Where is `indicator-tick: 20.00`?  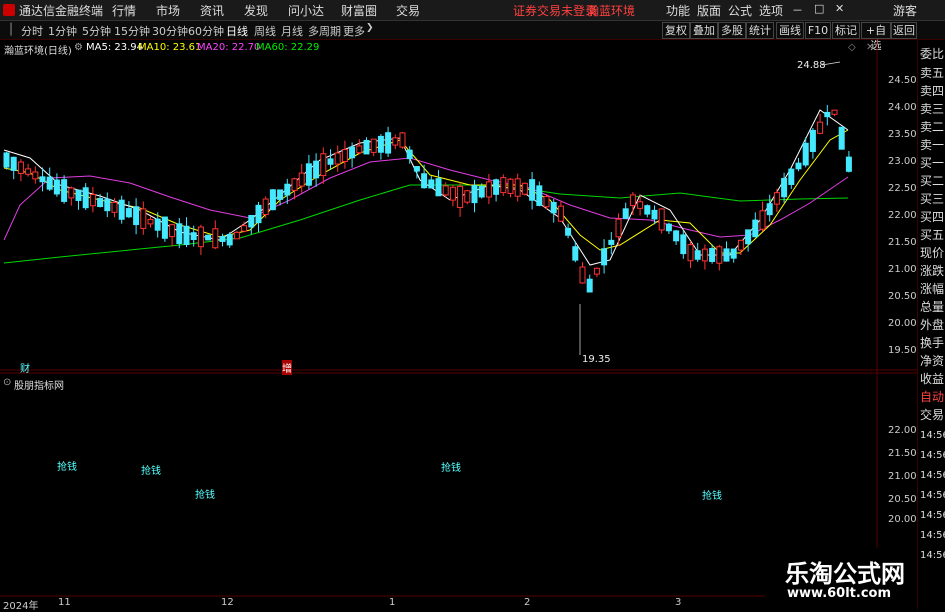
indicator-tick: 20.00 is located at coordinates (902, 519).